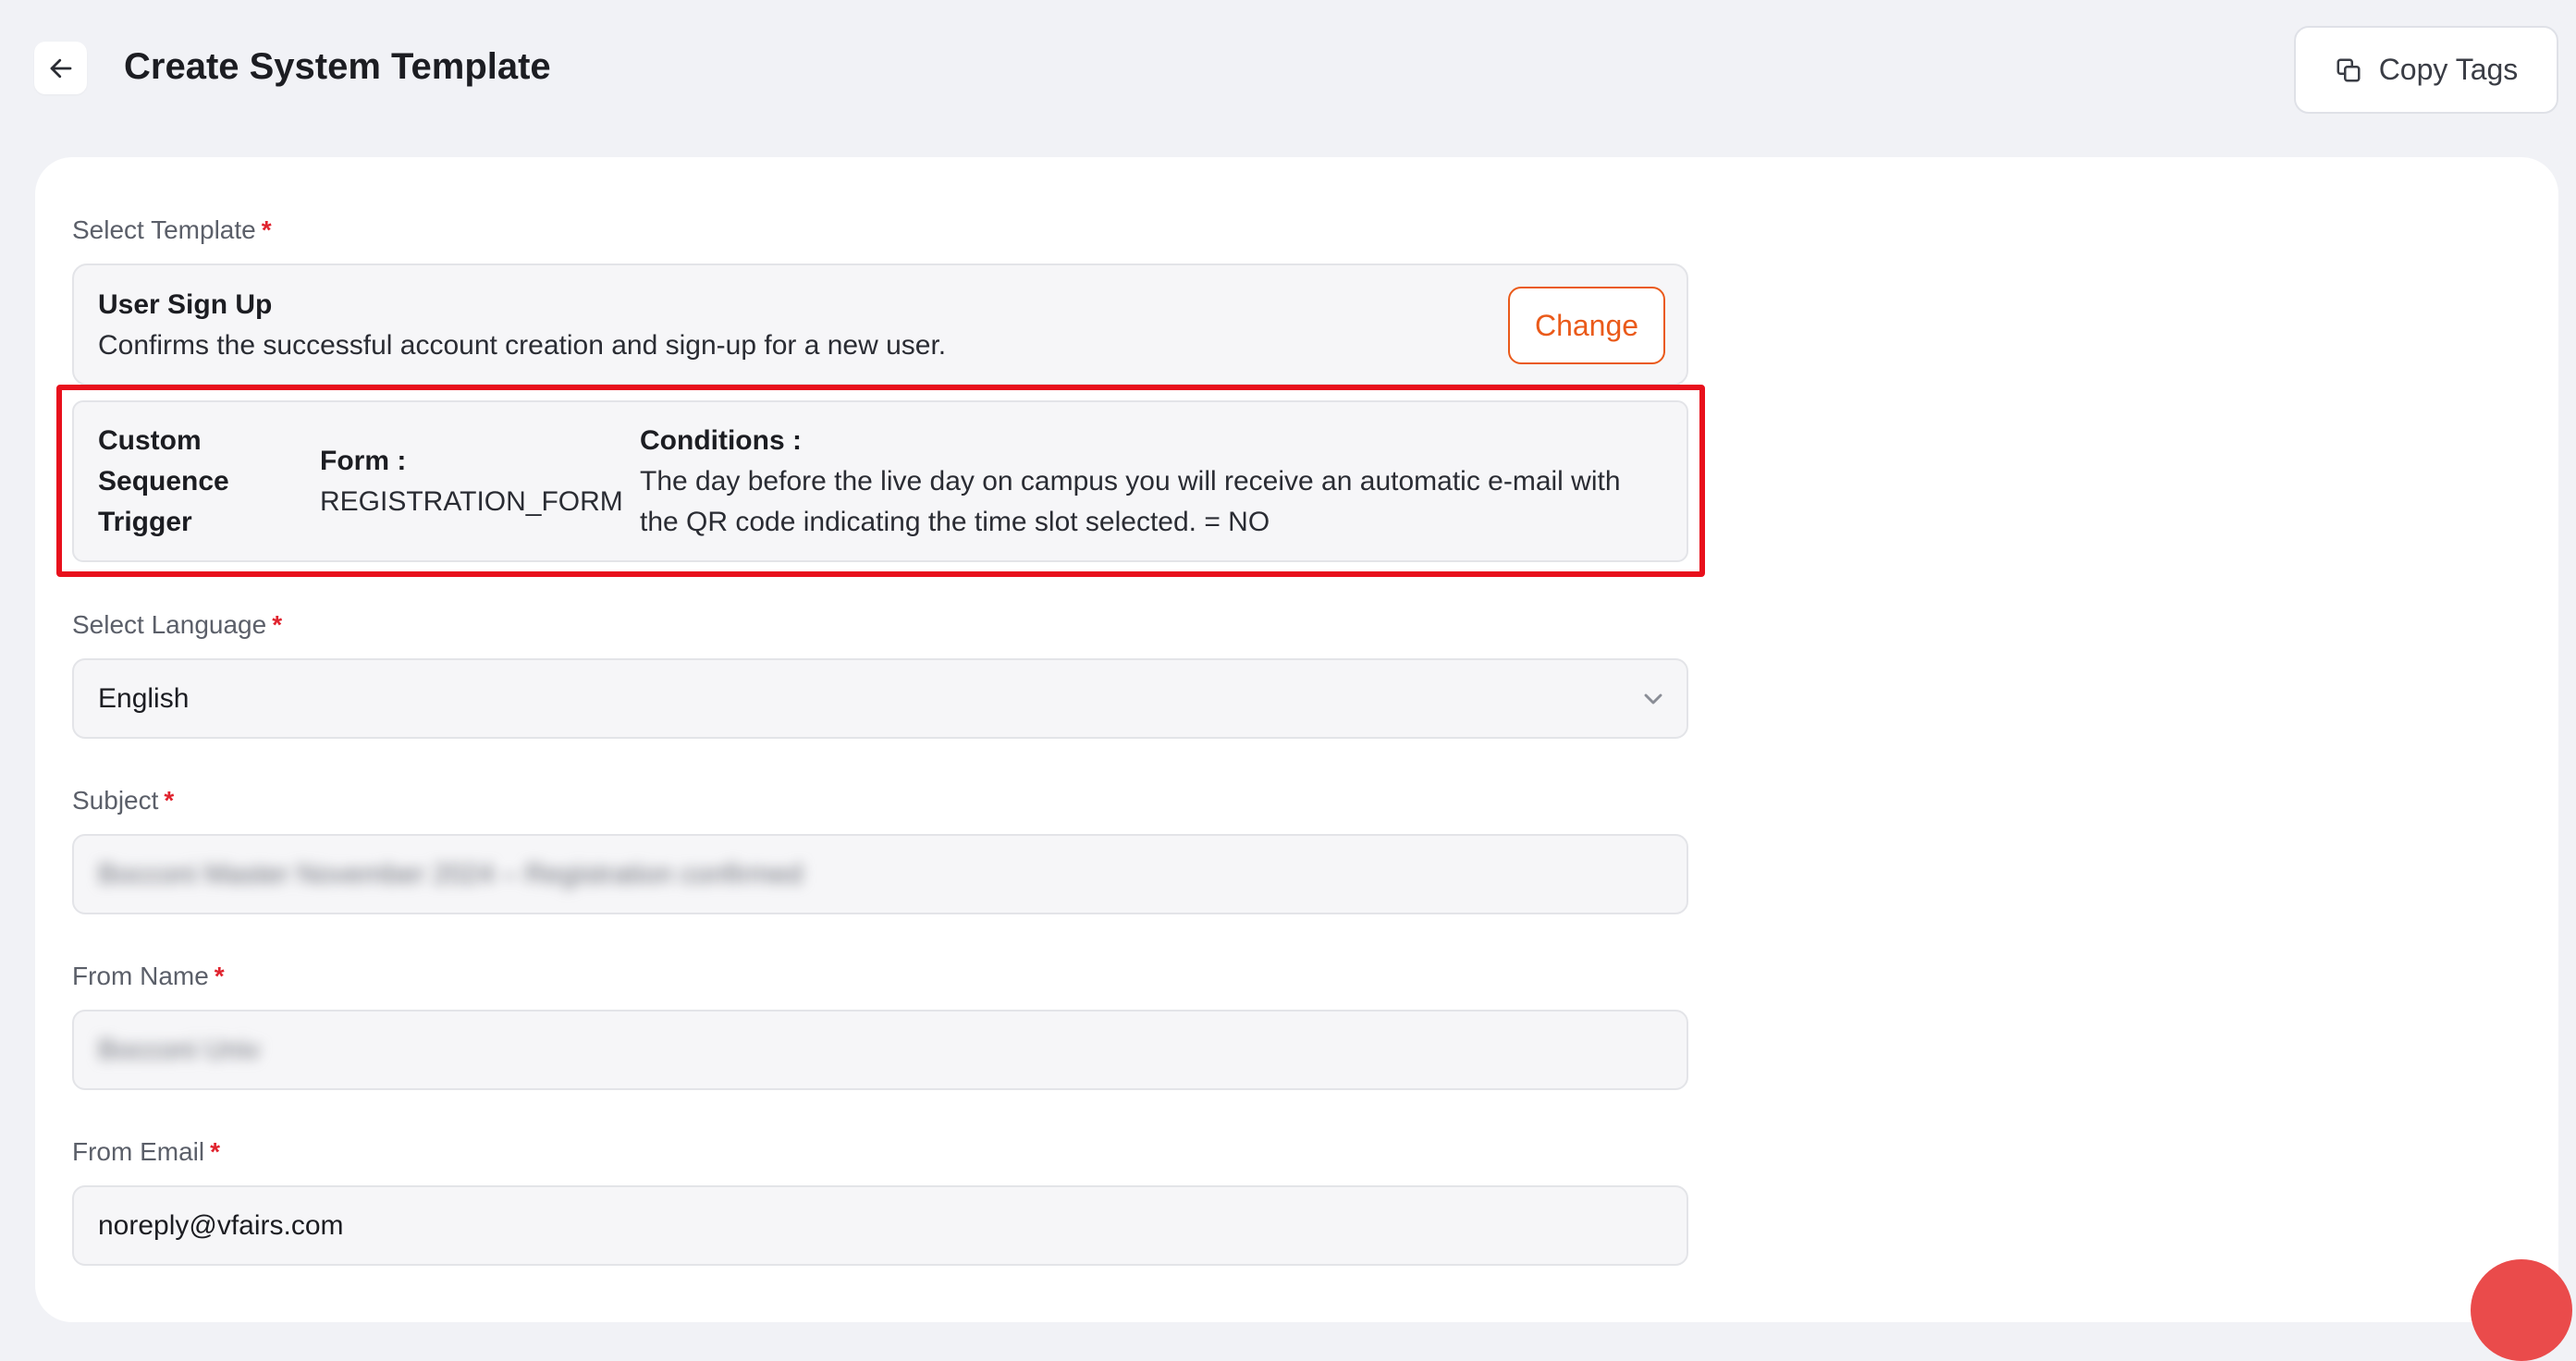 The image size is (2576, 1361). Describe the element at coordinates (337, 66) in the screenshot. I see `page-title: Create System Template` at that location.